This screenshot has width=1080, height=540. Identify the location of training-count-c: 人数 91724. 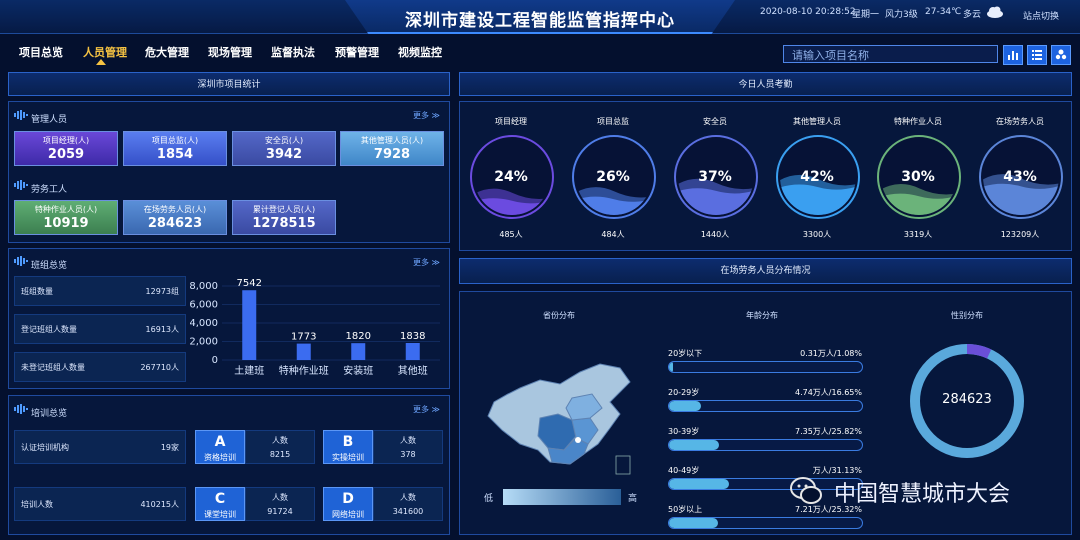
(280, 504).